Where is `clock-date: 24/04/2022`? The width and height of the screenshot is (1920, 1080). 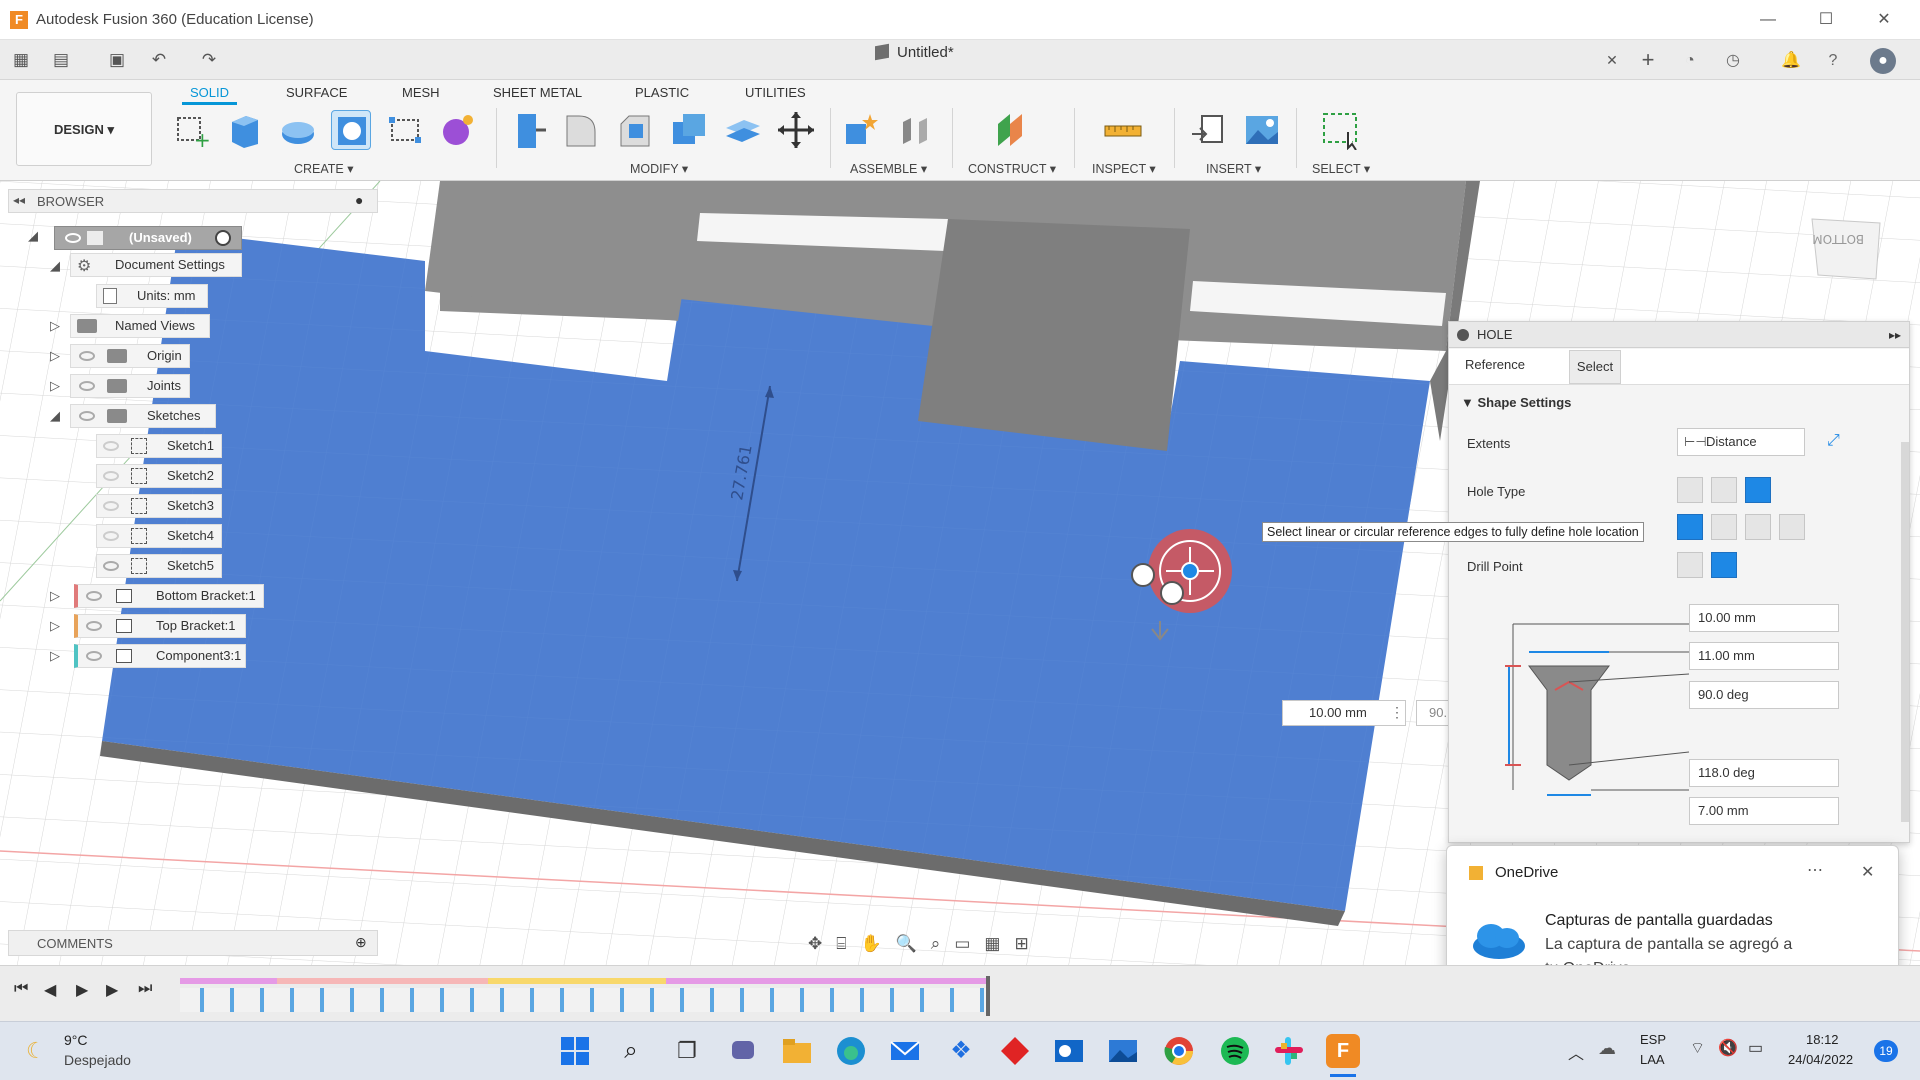 clock-date: 24/04/2022 is located at coordinates (1820, 1059).